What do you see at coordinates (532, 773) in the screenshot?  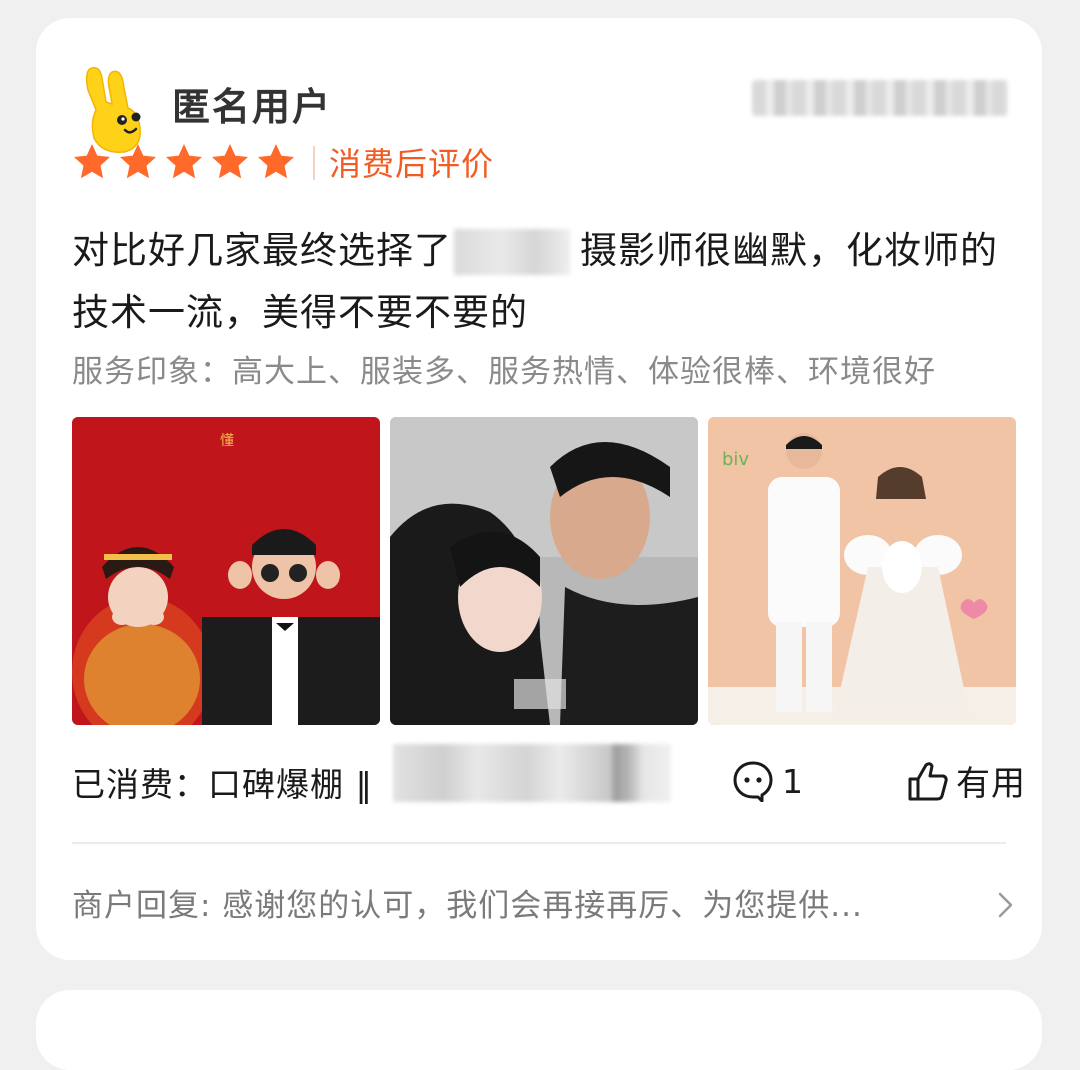 I see `consumed-shop-redacted` at bounding box center [532, 773].